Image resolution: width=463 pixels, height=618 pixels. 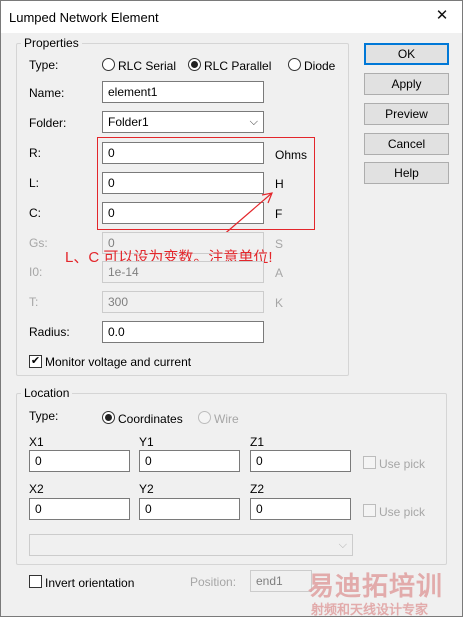 What do you see at coordinates (84, 17) in the screenshot?
I see `window-title: Lumped Network Element` at bounding box center [84, 17].